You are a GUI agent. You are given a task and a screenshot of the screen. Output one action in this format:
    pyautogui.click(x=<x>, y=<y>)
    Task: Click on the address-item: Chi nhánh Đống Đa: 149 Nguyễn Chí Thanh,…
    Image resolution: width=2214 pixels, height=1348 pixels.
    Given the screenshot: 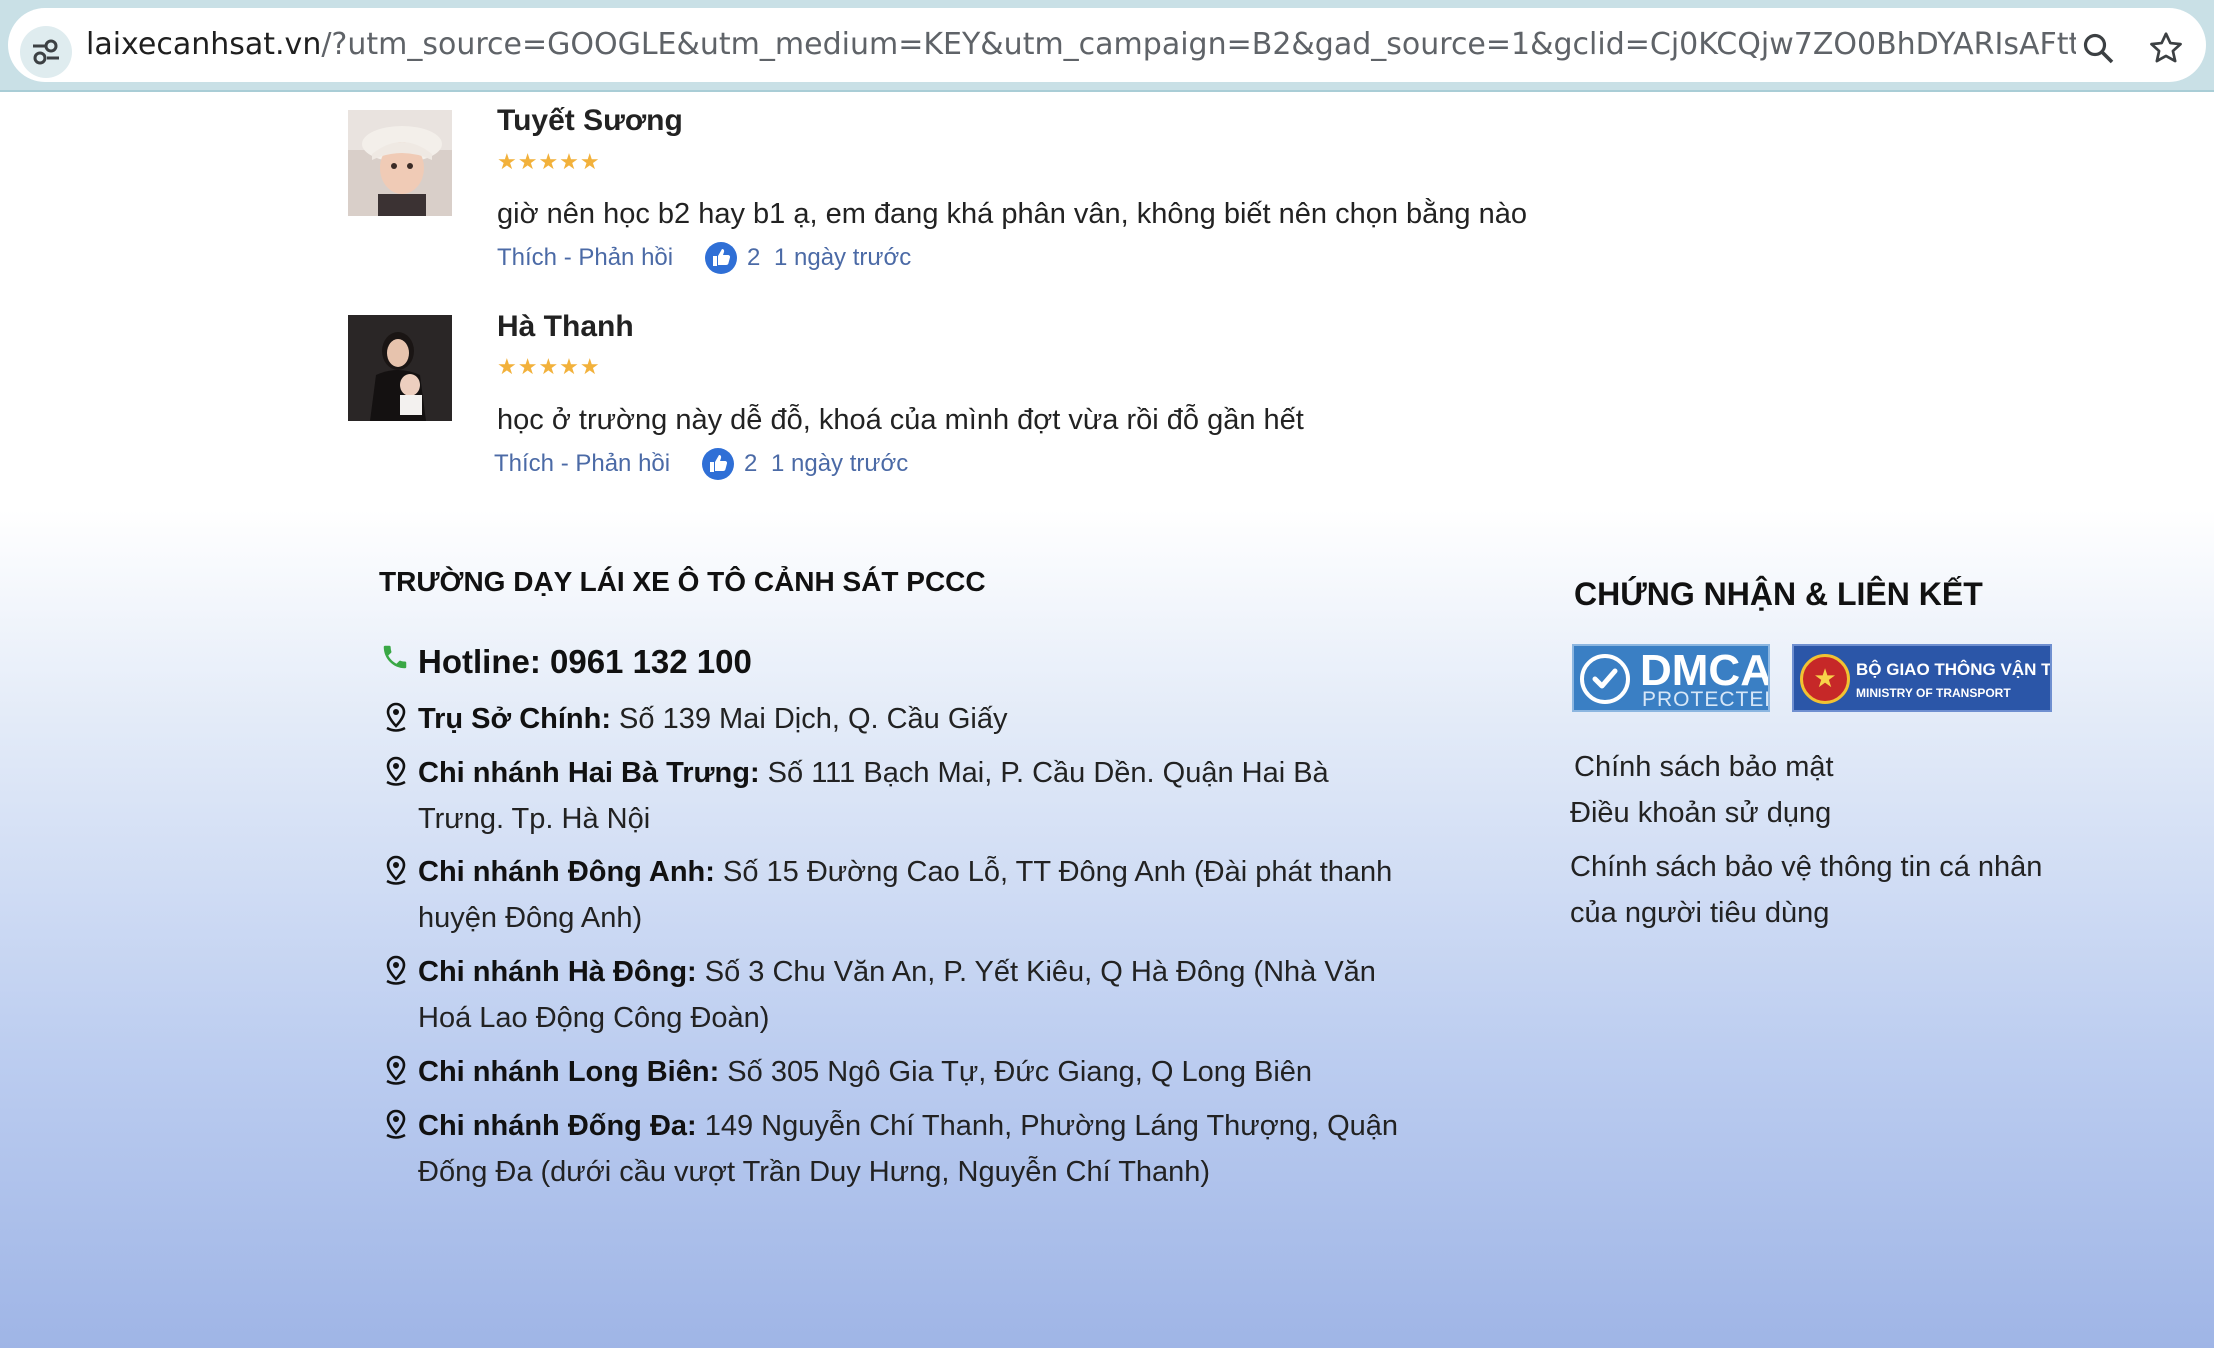 What is the action you would take?
    pyautogui.click(x=890, y=1149)
    